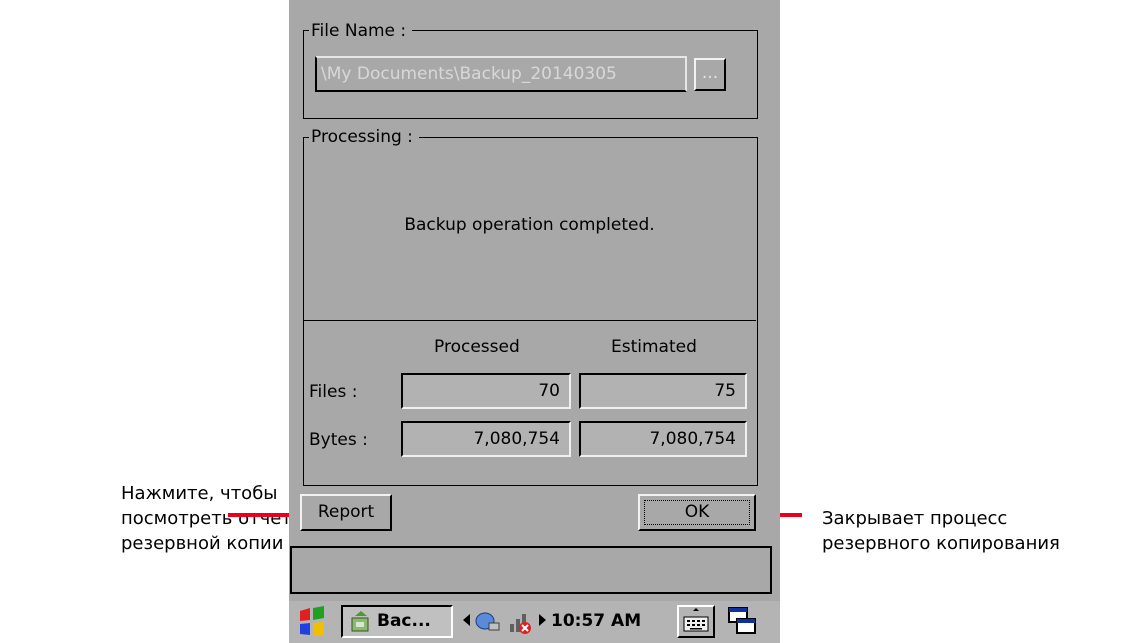 Image resolution: width=1144 pixels, height=643 pixels. Describe the element at coordinates (202, 543) in the screenshot. I see `report-annotation-line3: резервной копии` at that location.